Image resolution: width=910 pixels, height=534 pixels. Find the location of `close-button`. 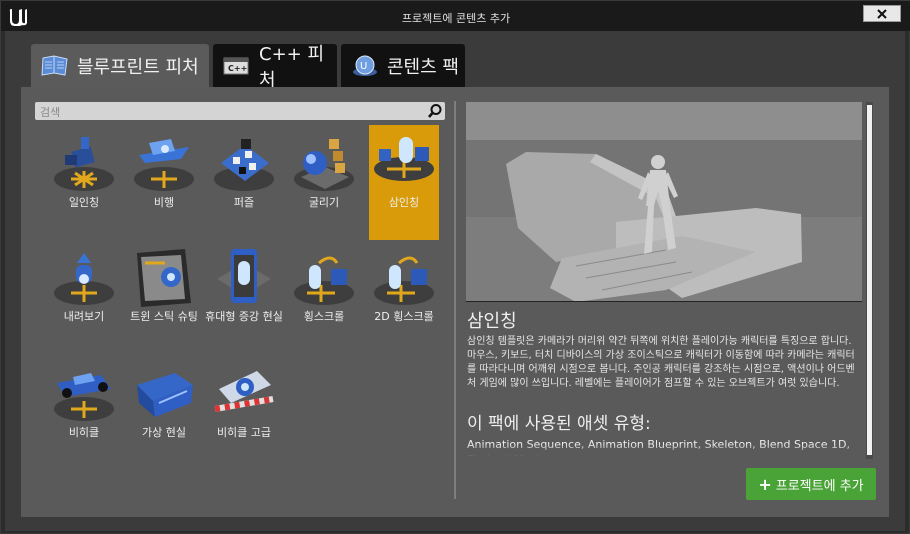

close-button is located at coordinates (882, 13).